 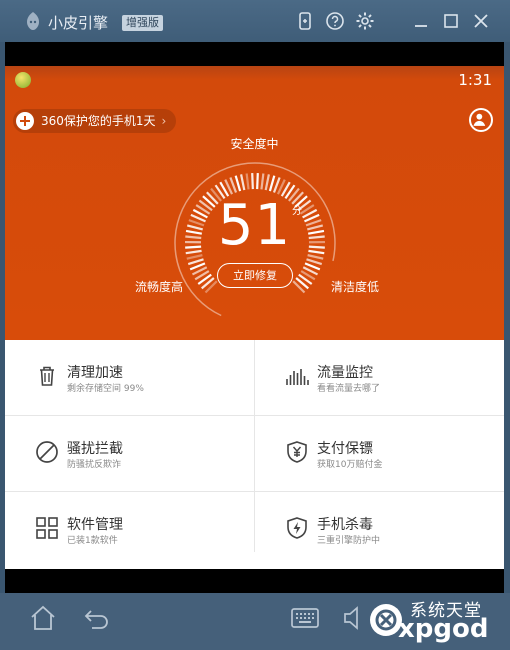 I want to click on protection-promo-button: 360保护您的手机1天 ›, so click(x=95, y=121).